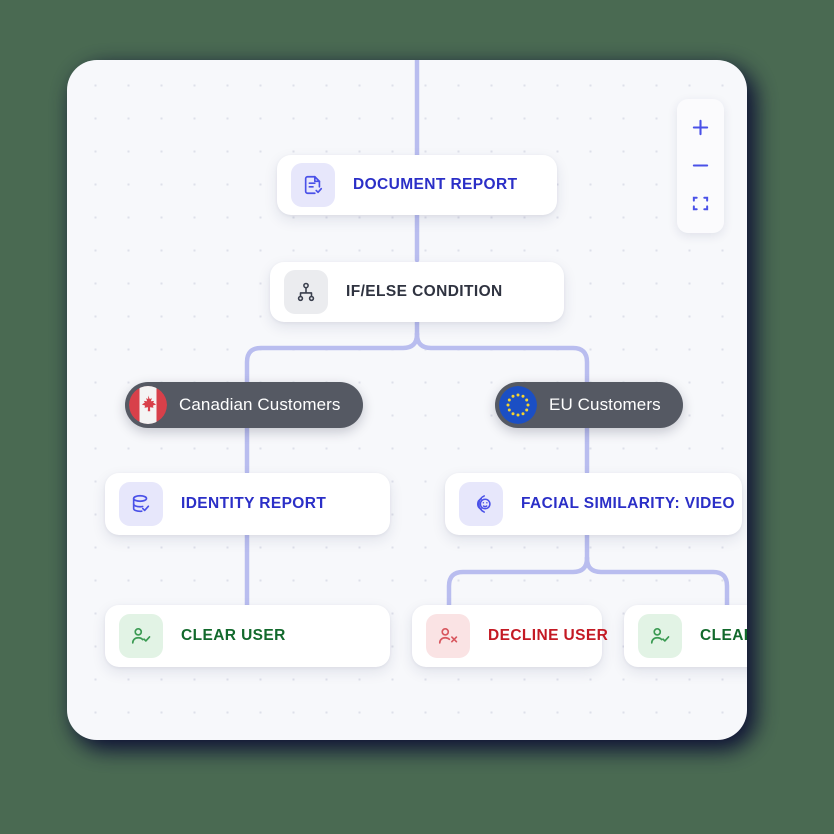  I want to click on branch-eu-customers: EU Customers, so click(589, 405).